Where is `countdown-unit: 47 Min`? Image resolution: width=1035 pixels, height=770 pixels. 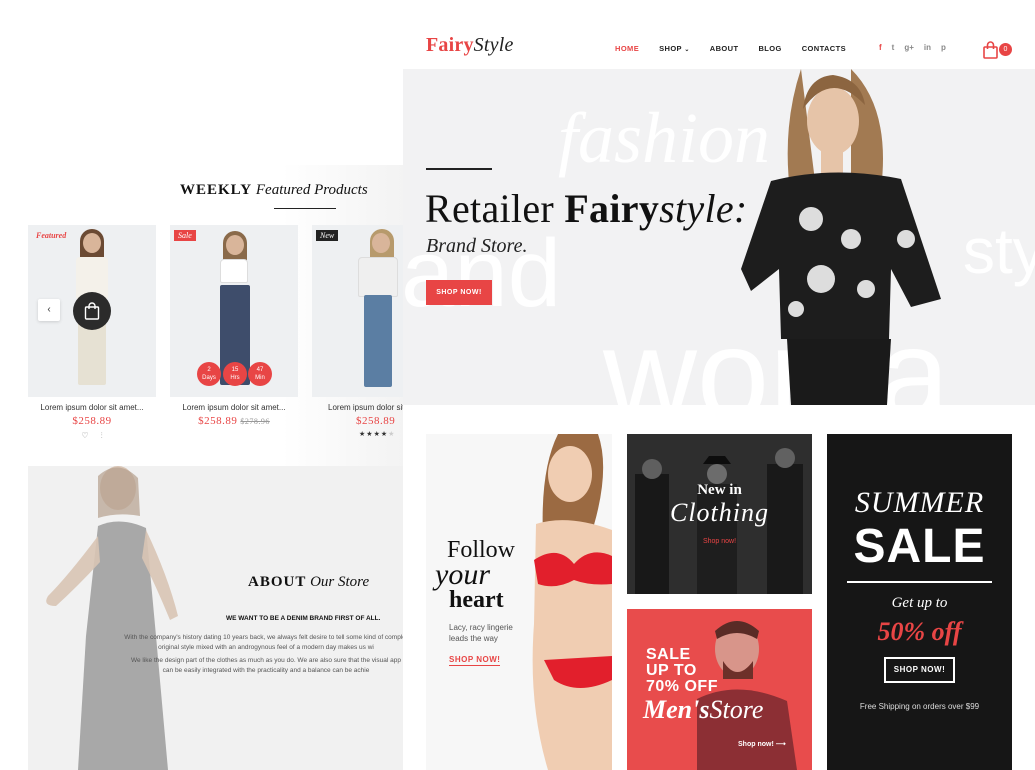
countdown-unit: 47 Min is located at coordinates (260, 374).